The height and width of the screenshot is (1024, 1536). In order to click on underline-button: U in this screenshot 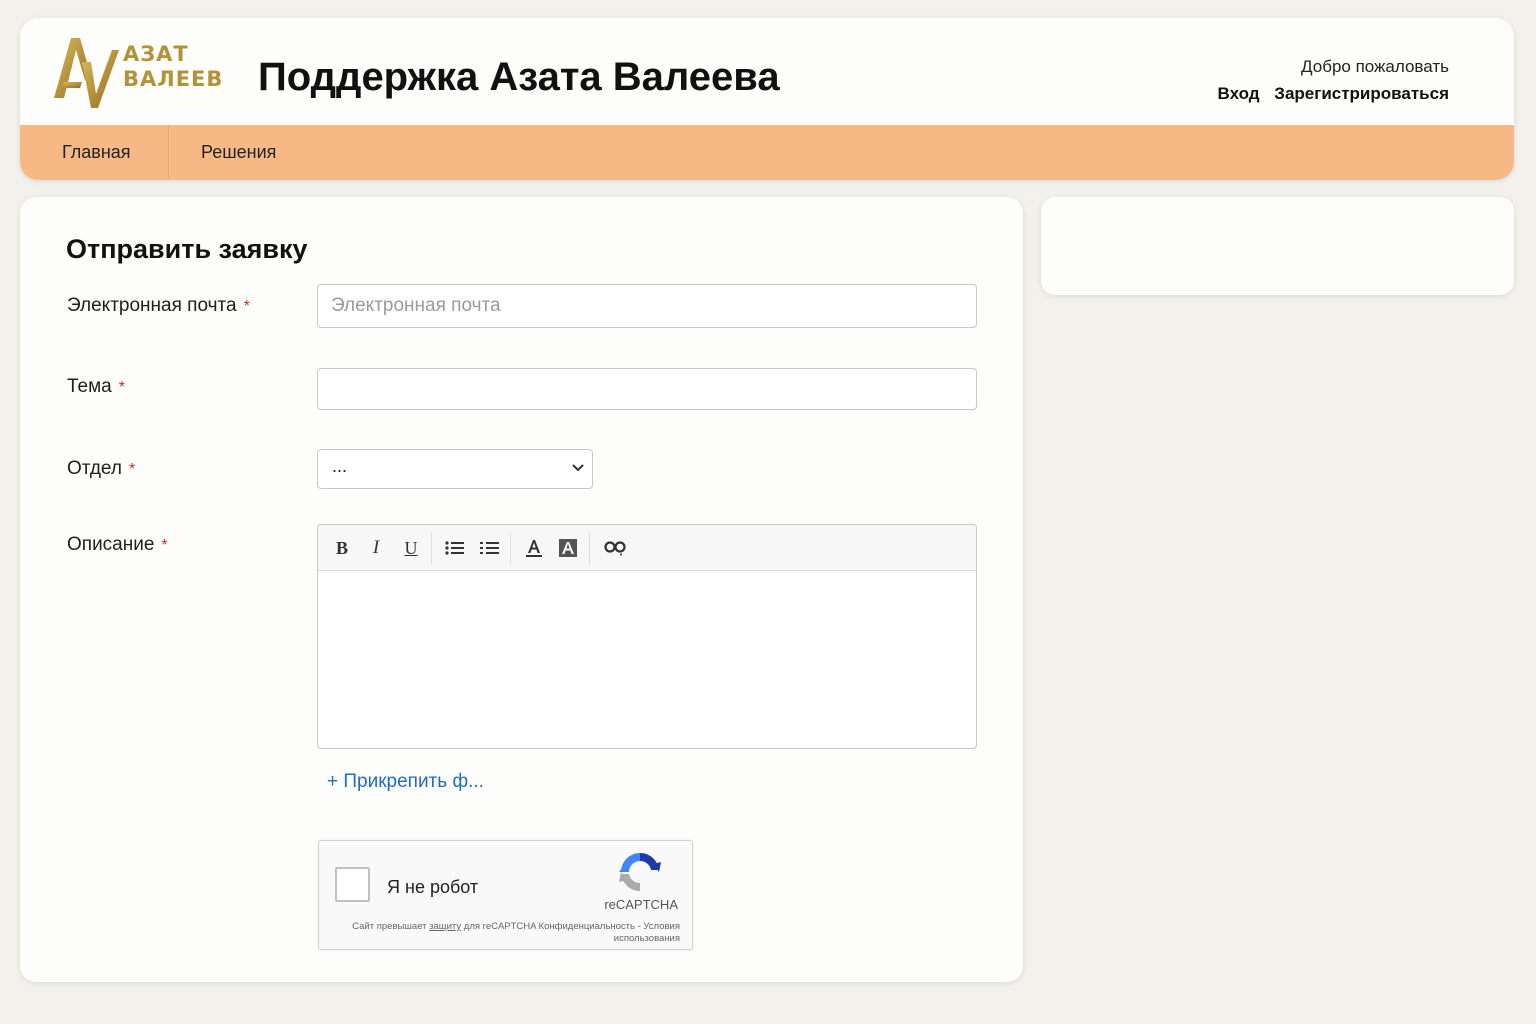, I will do `click(411, 548)`.